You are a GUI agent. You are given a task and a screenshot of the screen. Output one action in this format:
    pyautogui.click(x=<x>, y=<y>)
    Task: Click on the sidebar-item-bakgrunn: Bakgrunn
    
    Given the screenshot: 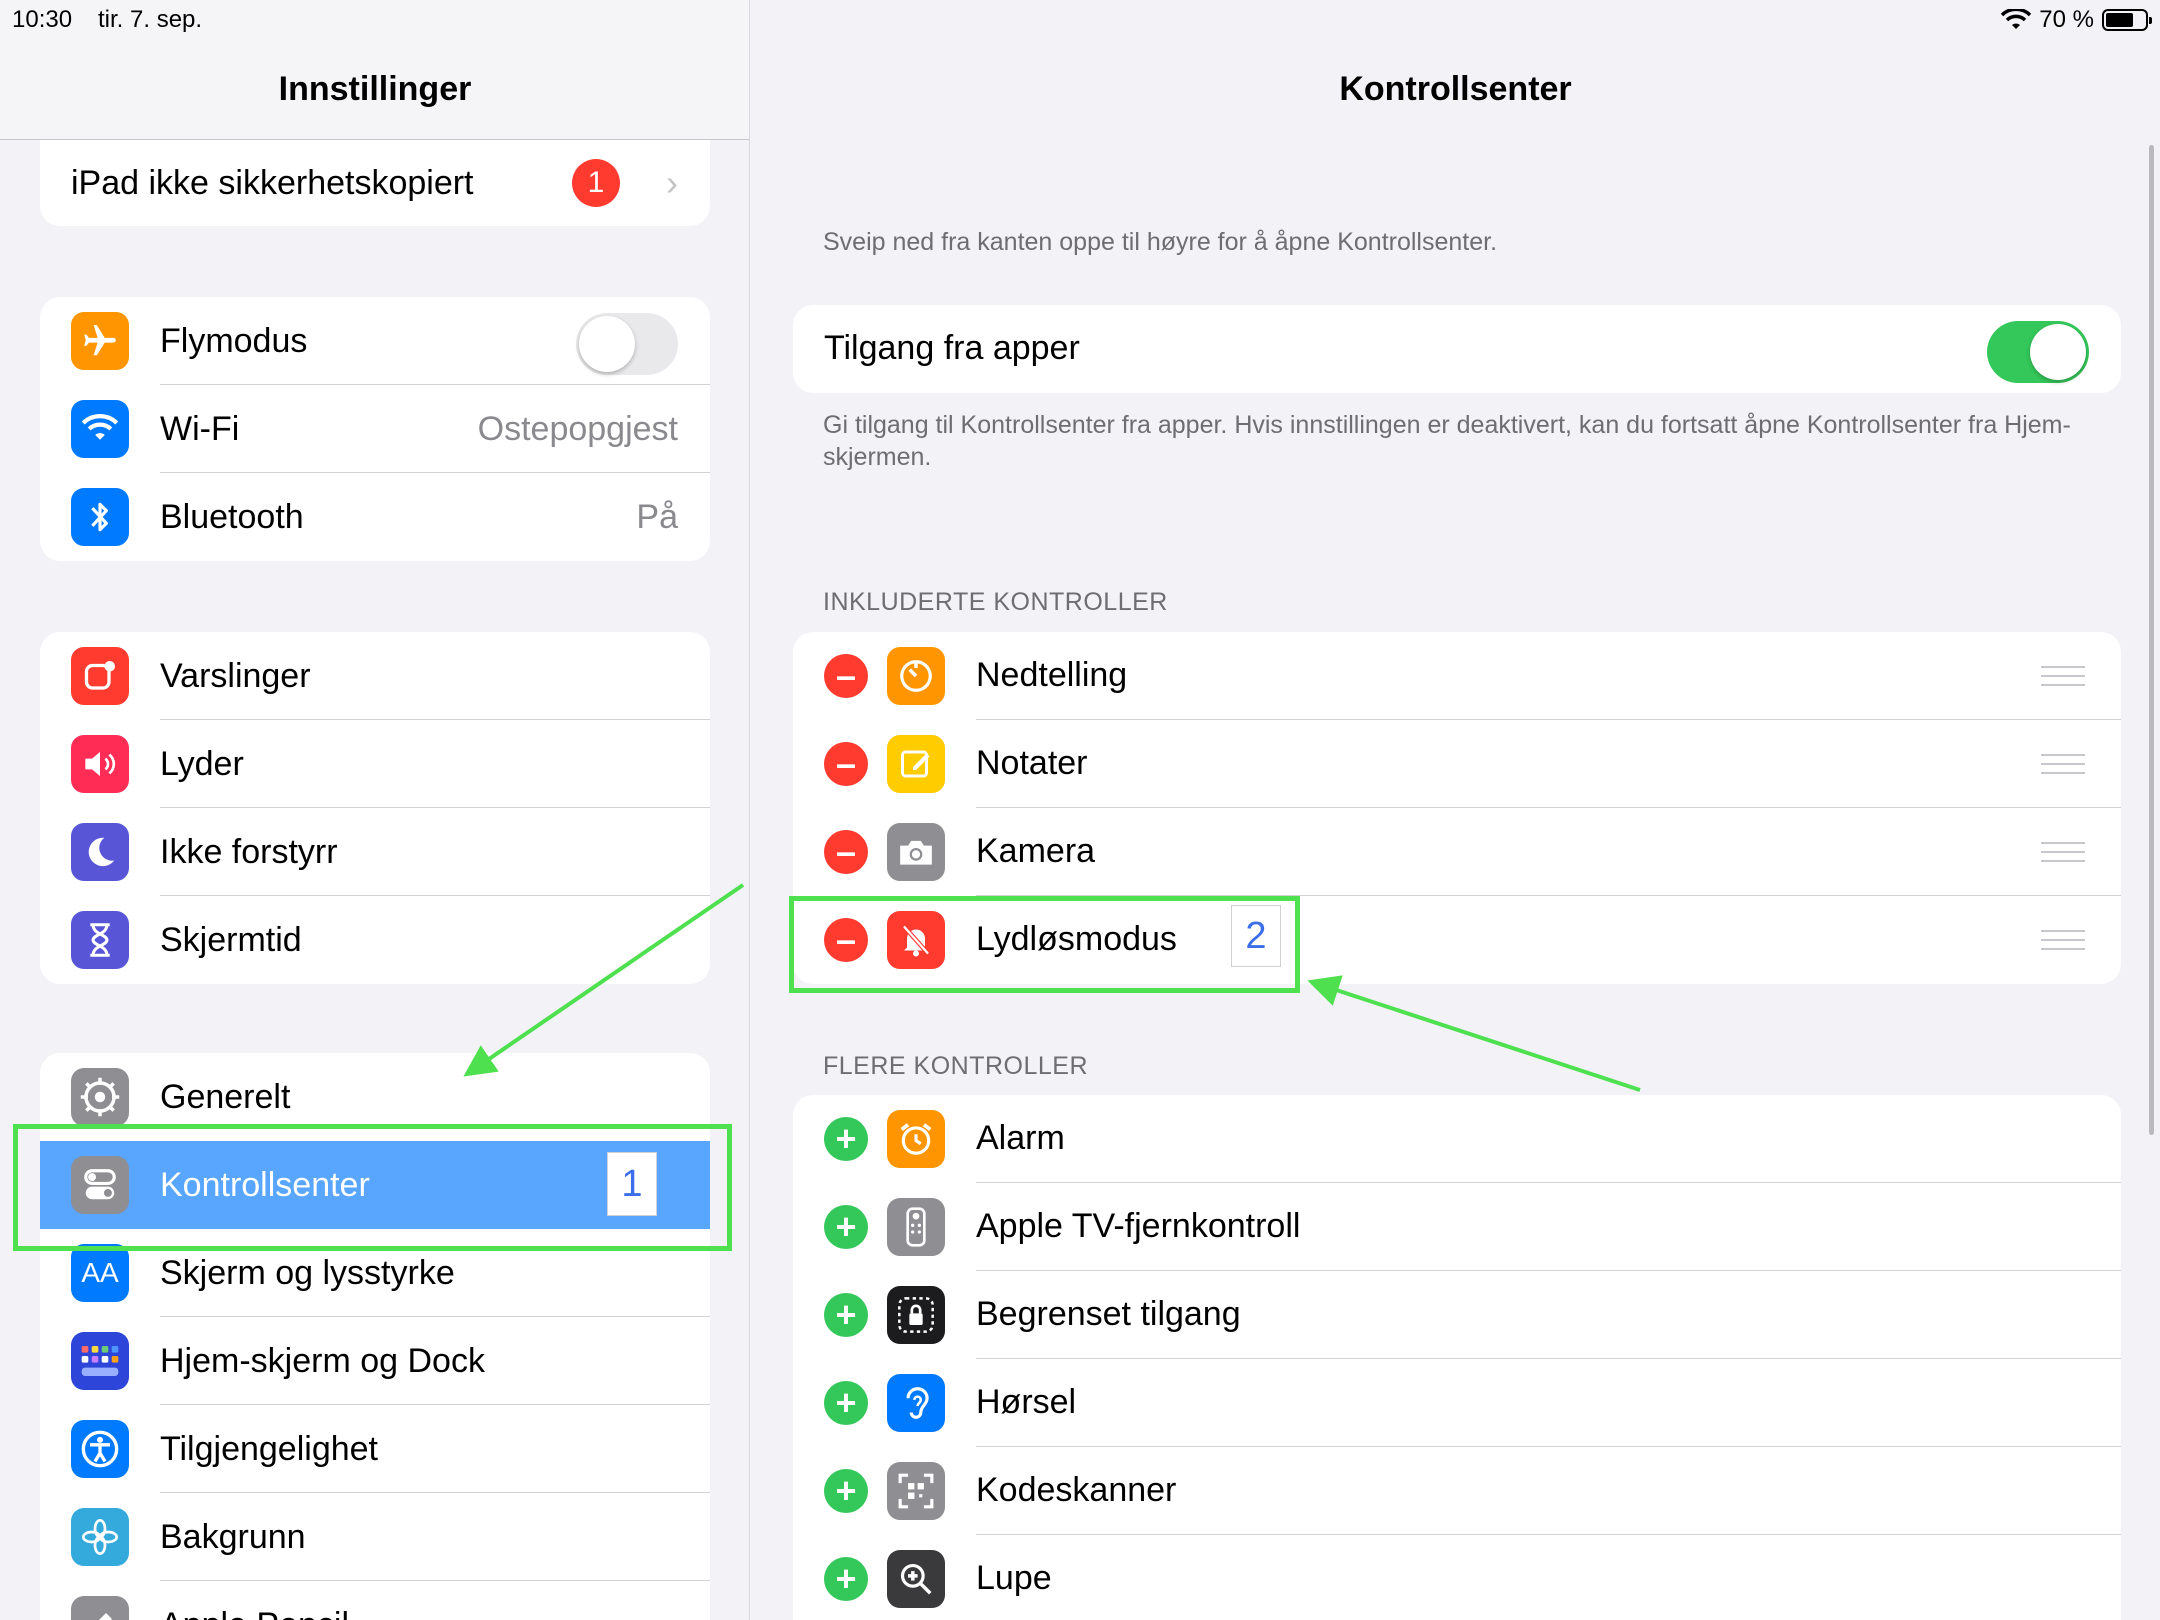 What is the action you would take?
    pyautogui.click(x=375, y=1537)
    